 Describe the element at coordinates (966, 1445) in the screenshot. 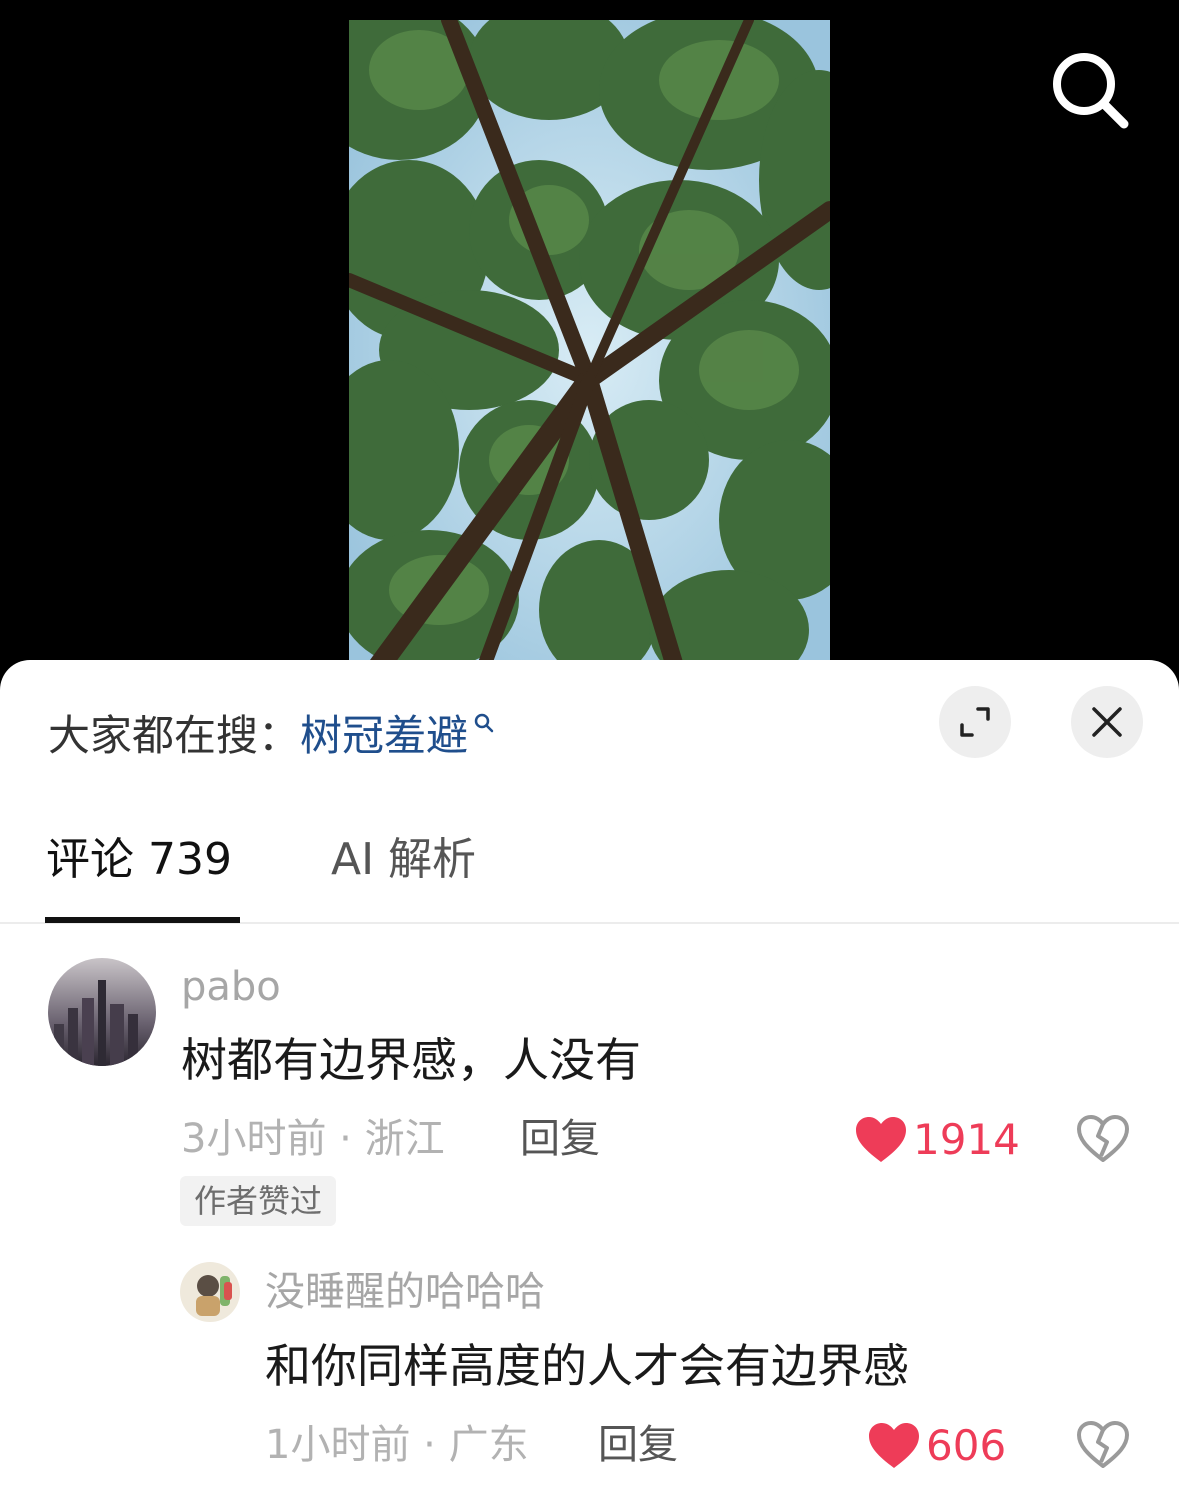

I see `like-count: 606` at that location.